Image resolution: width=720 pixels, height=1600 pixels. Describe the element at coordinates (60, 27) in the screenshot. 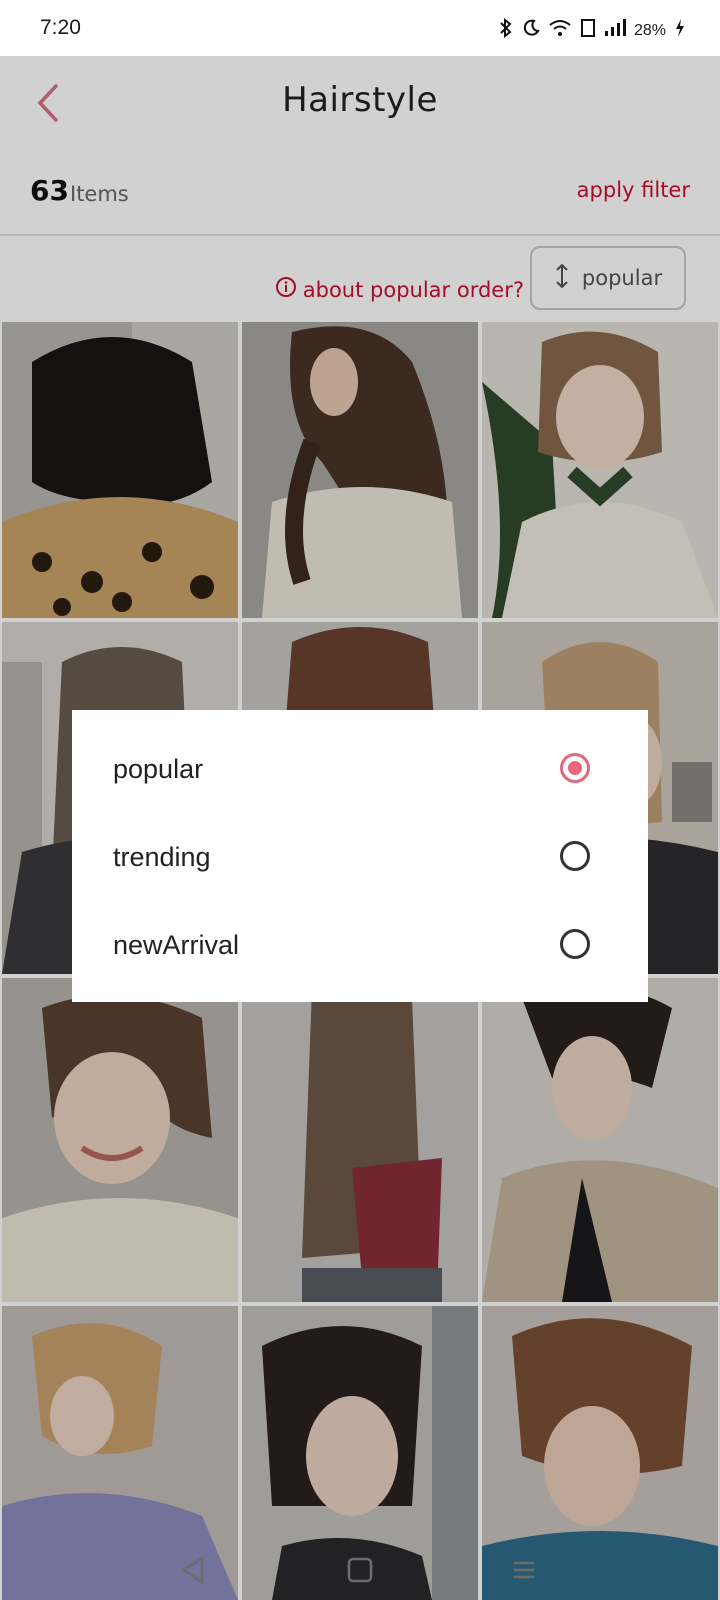

I see `status-time: 7:20` at that location.